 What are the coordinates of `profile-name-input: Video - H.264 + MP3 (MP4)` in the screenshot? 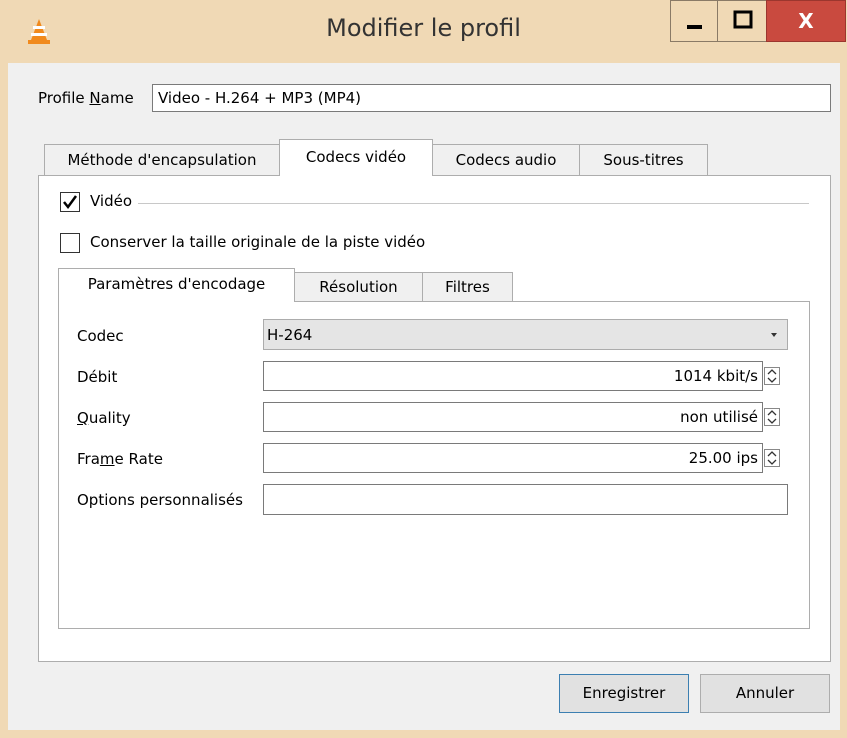 It's located at (491, 98).